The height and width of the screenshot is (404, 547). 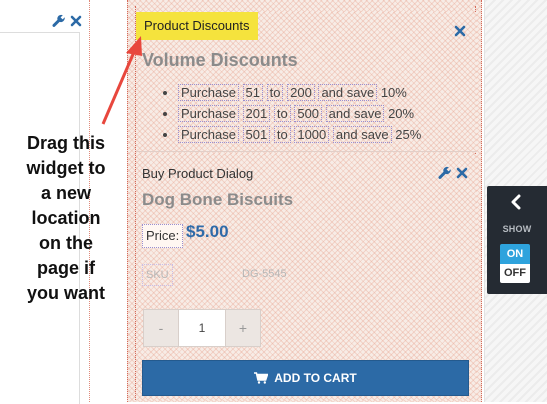 I want to click on annotation-line: you want, so click(x=65, y=293).